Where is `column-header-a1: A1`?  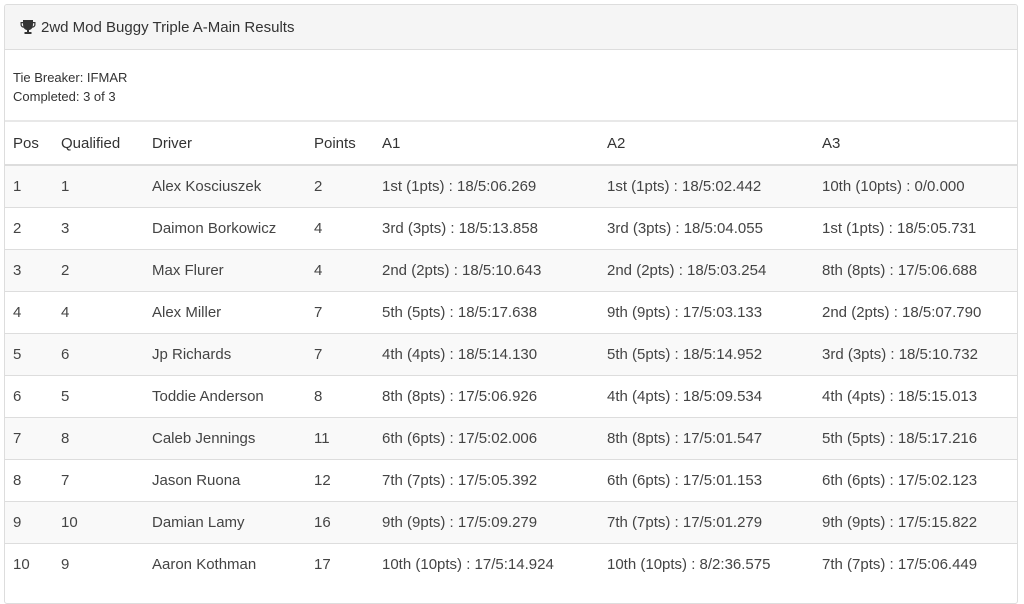
column-header-a1: A1 is located at coordinates (486, 144).